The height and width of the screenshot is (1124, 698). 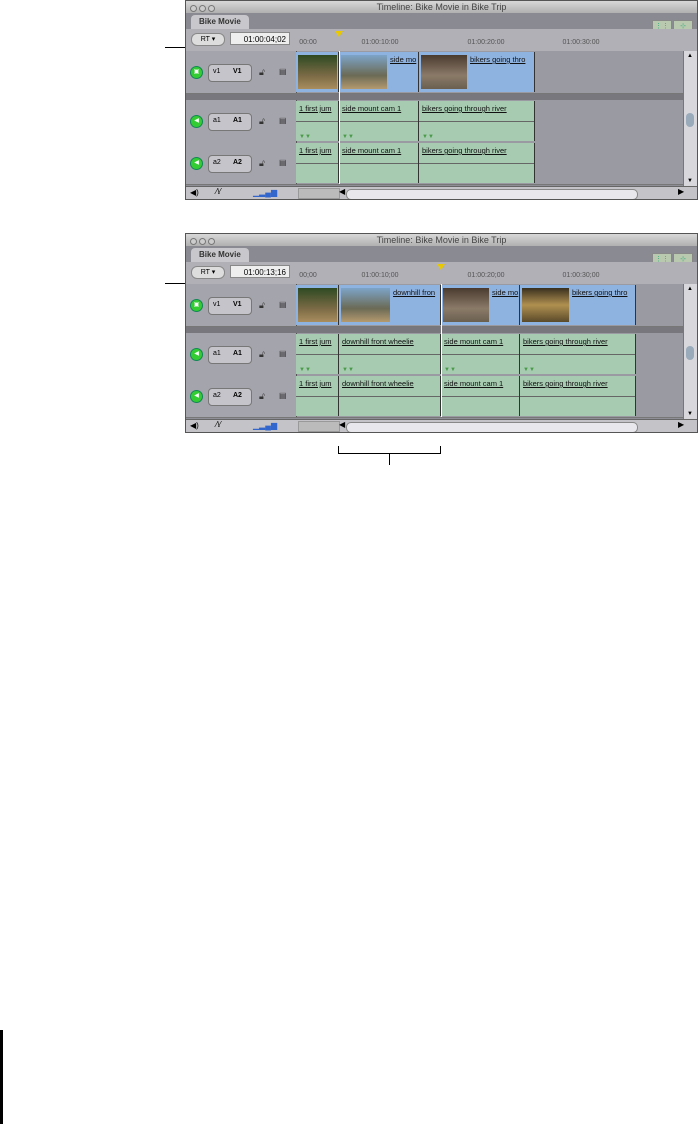 I want to click on dest-label: V1, so click(x=237, y=71).